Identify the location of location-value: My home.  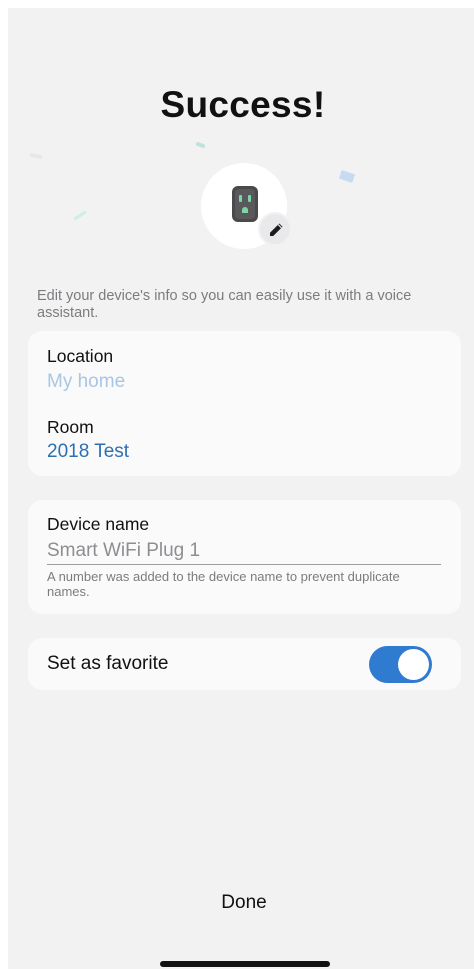
(86, 382).